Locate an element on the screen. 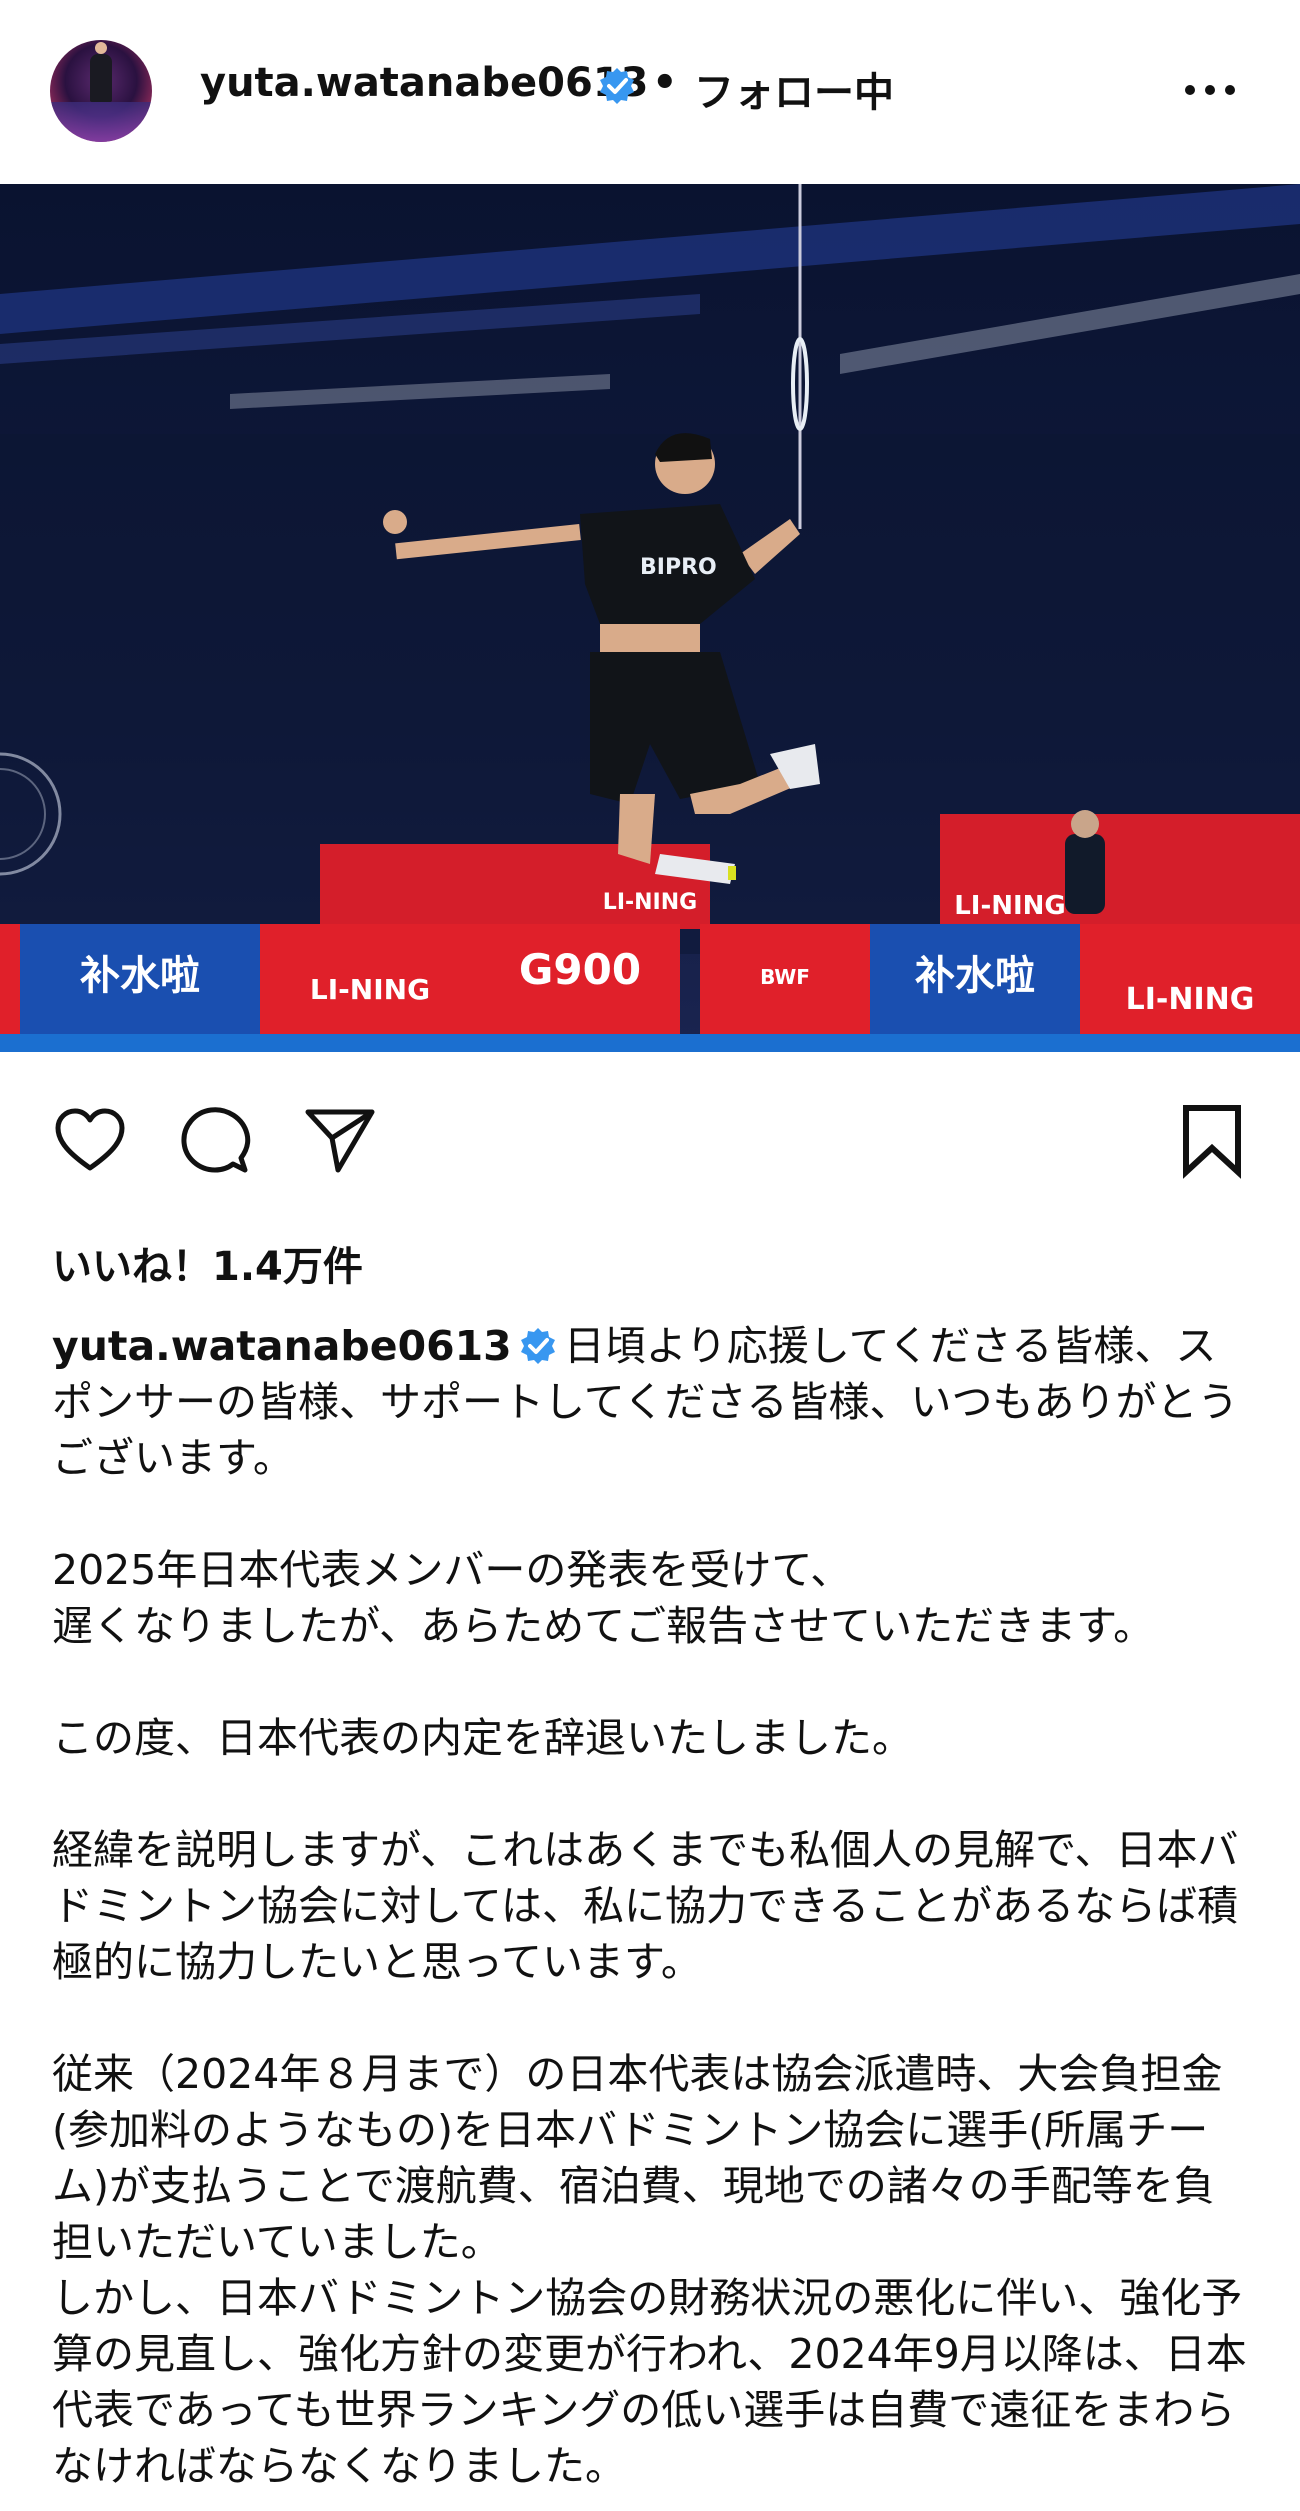 The height and width of the screenshot is (2511, 1300). banner-text-6: LI-NING is located at coordinates (1190, 999).